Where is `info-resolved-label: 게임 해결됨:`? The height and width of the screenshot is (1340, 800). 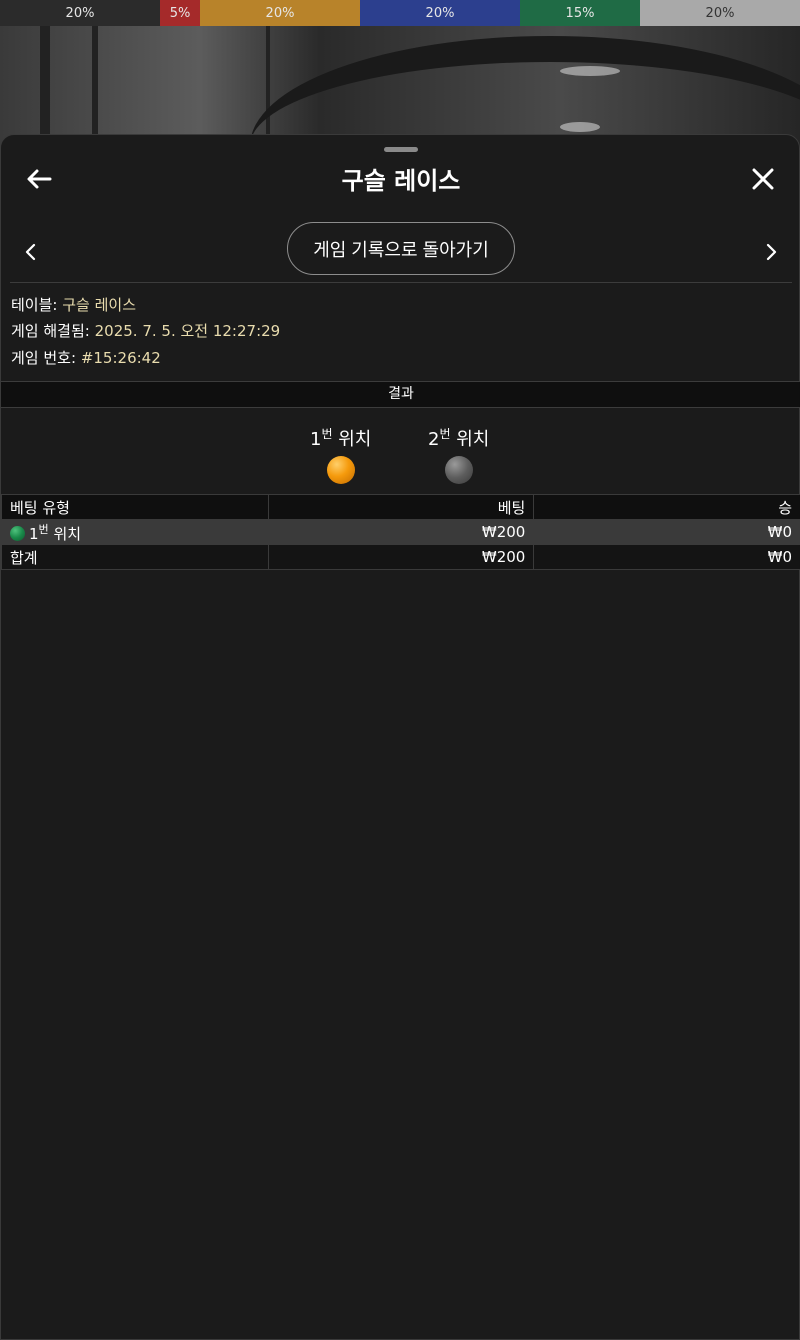 info-resolved-label: 게임 해결됨: is located at coordinates (50, 331).